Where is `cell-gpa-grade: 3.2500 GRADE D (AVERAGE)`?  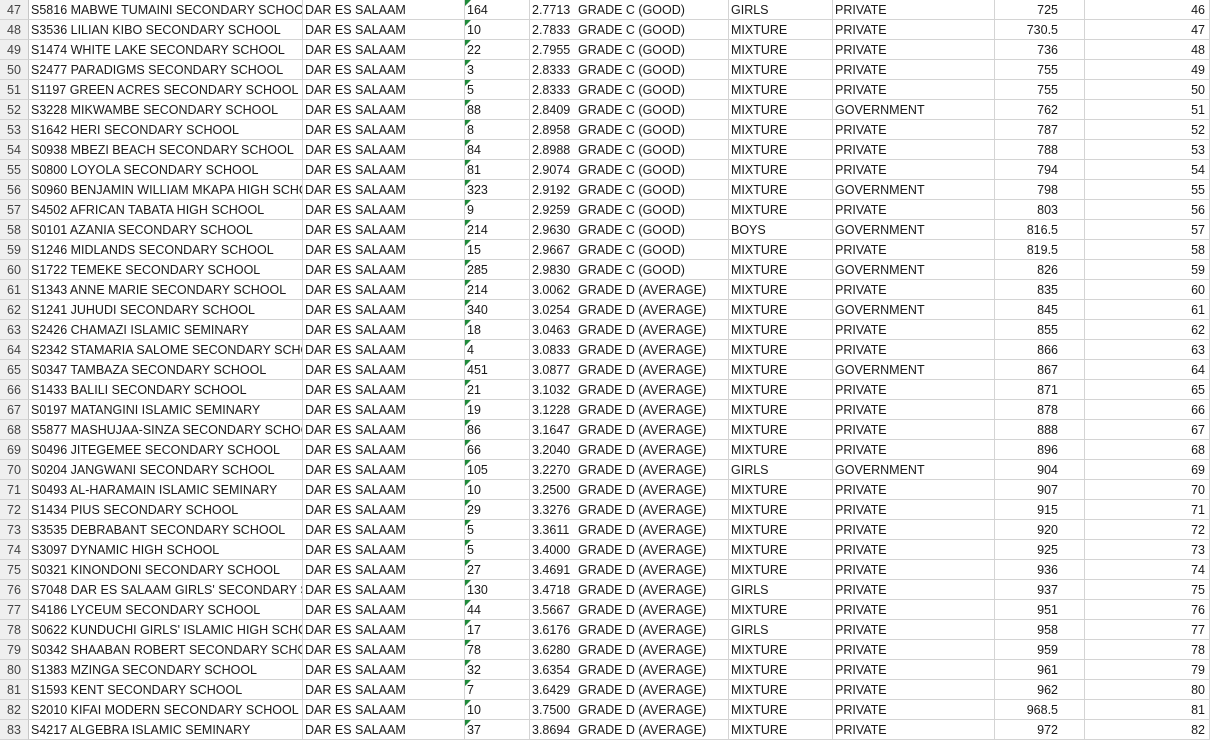 cell-gpa-grade: 3.2500 GRADE D (AVERAGE) is located at coordinates (629, 490).